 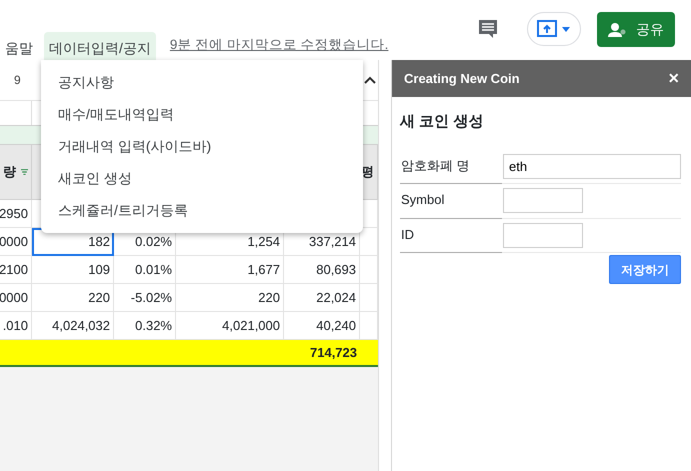 What do you see at coordinates (673, 78) in the screenshot?
I see `close-button: ×` at bounding box center [673, 78].